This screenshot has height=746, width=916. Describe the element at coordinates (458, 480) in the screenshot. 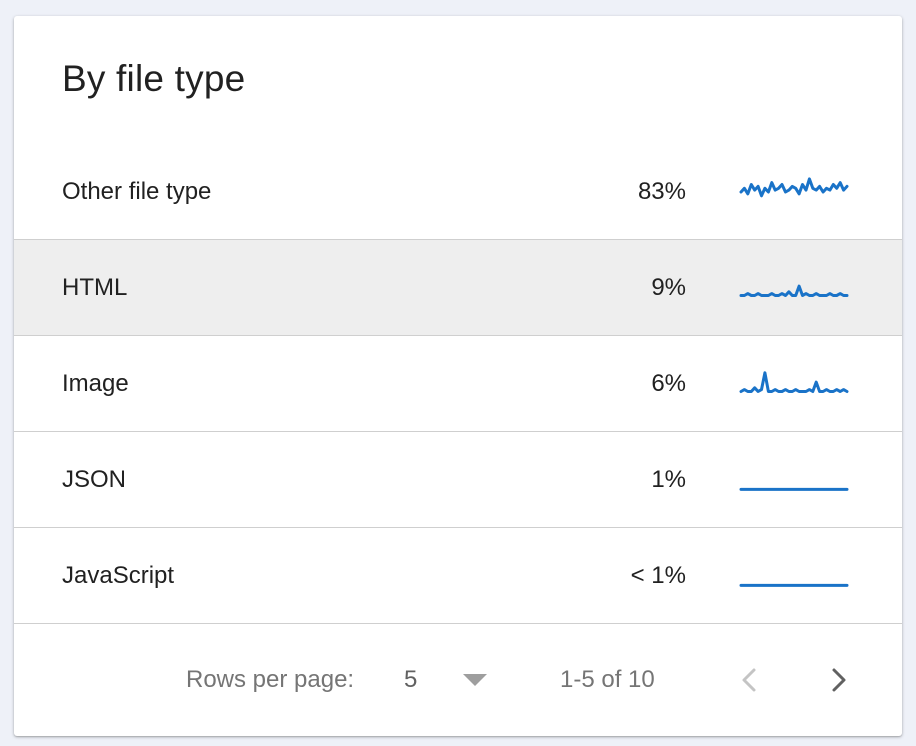

I see `table-row: JSON 1%` at that location.